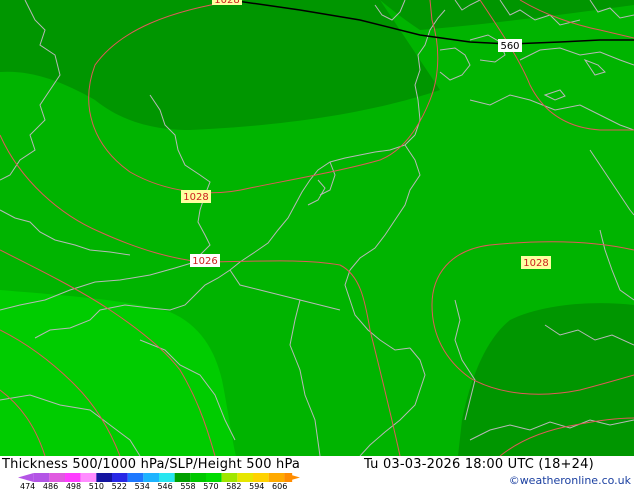 The image size is (634, 491). I want to click on svg-text: 1026, so click(204, 261).